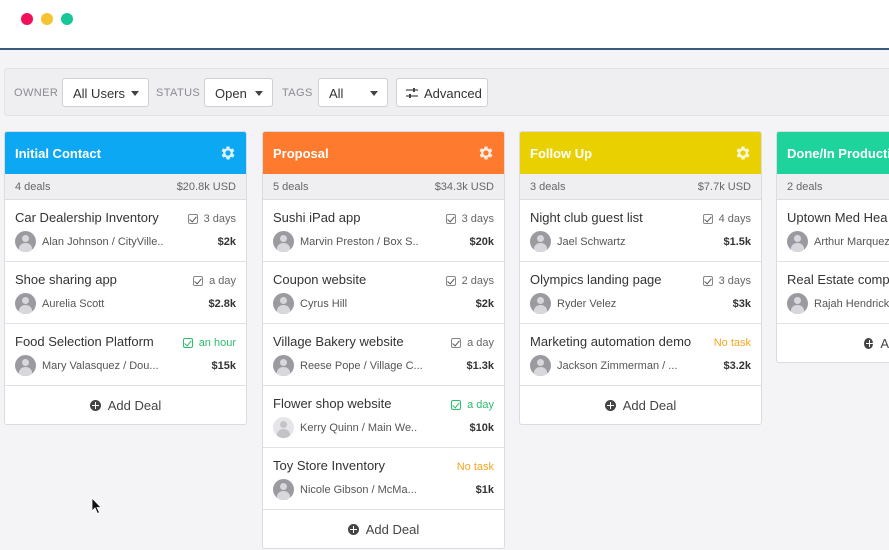 This screenshot has height=550, width=889. I want to click on status-label: STATUS, so click(178, 93).